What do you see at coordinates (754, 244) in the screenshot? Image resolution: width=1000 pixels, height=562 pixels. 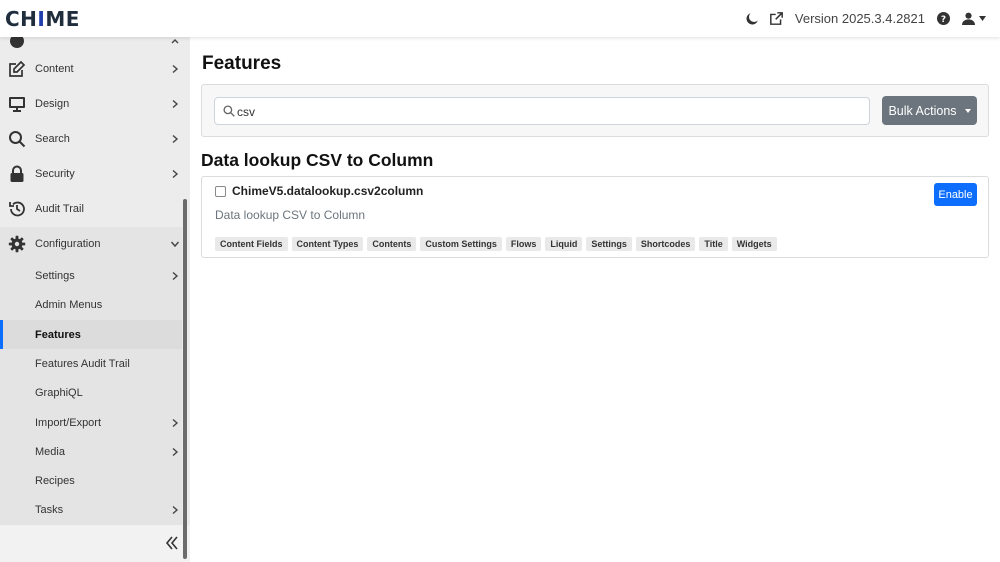 I see `tag-badge: Widgets` at bounding box center [754, 244].